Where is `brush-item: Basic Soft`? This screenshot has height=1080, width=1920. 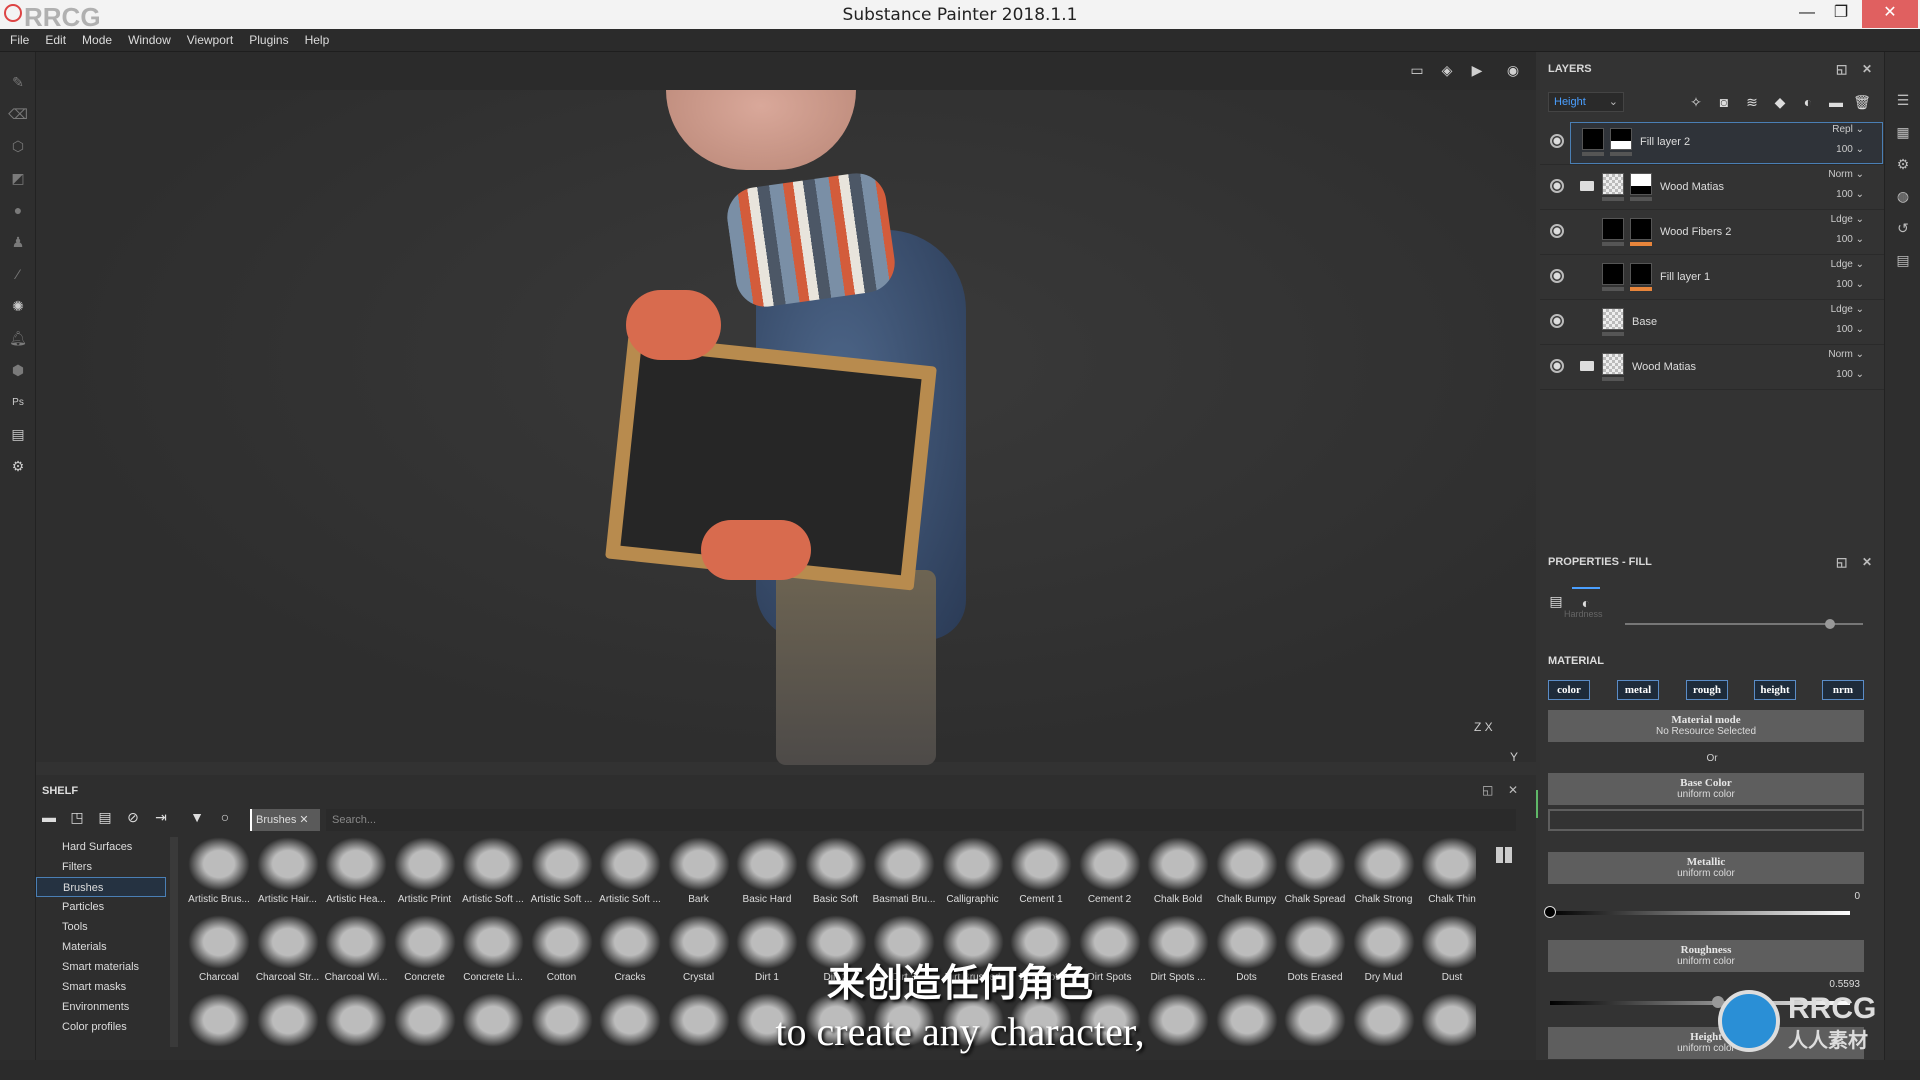
brush-item: Basic Soft is located at coordinates (836, 875).